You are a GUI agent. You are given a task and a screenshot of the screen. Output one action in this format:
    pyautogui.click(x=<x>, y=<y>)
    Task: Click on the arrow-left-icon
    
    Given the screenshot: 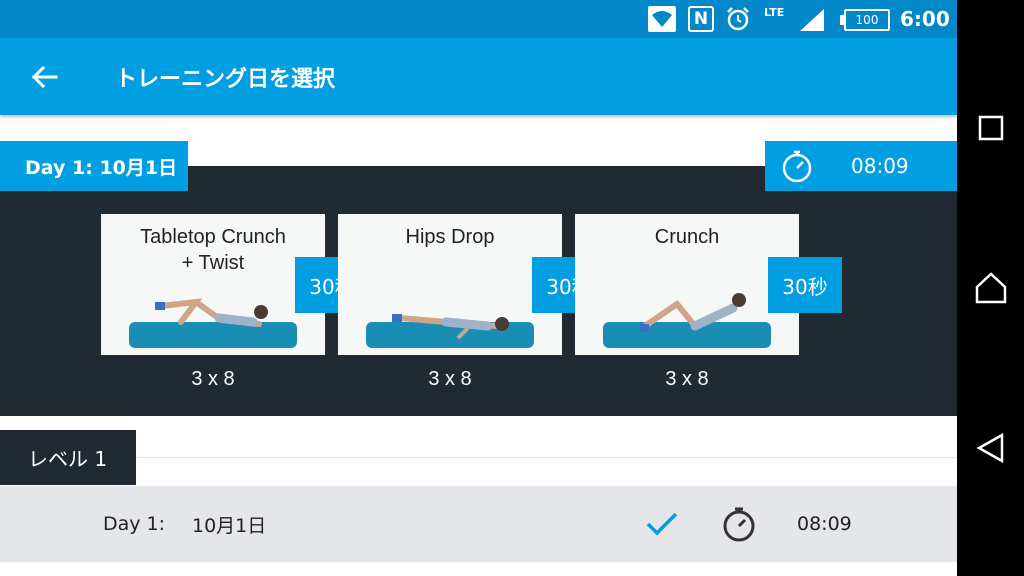 What is the action you would take?
    pyautogui.click(x=44, y=77)
    